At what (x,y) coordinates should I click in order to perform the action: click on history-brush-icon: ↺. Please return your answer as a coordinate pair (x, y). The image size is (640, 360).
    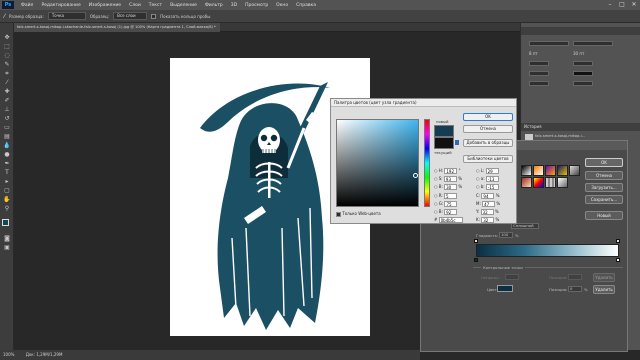
    Looking at the image, I should click on (7, 118).